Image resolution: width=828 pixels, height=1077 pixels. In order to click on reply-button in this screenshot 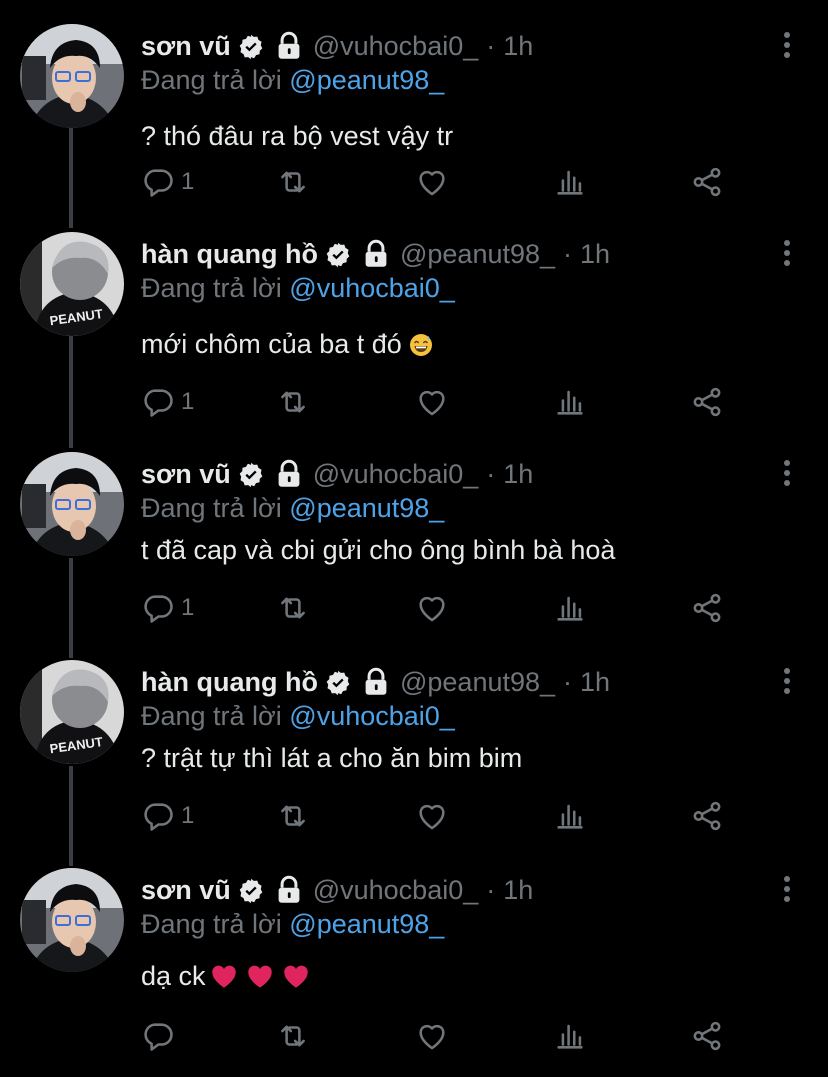, I will do `click(161, 1036)`.